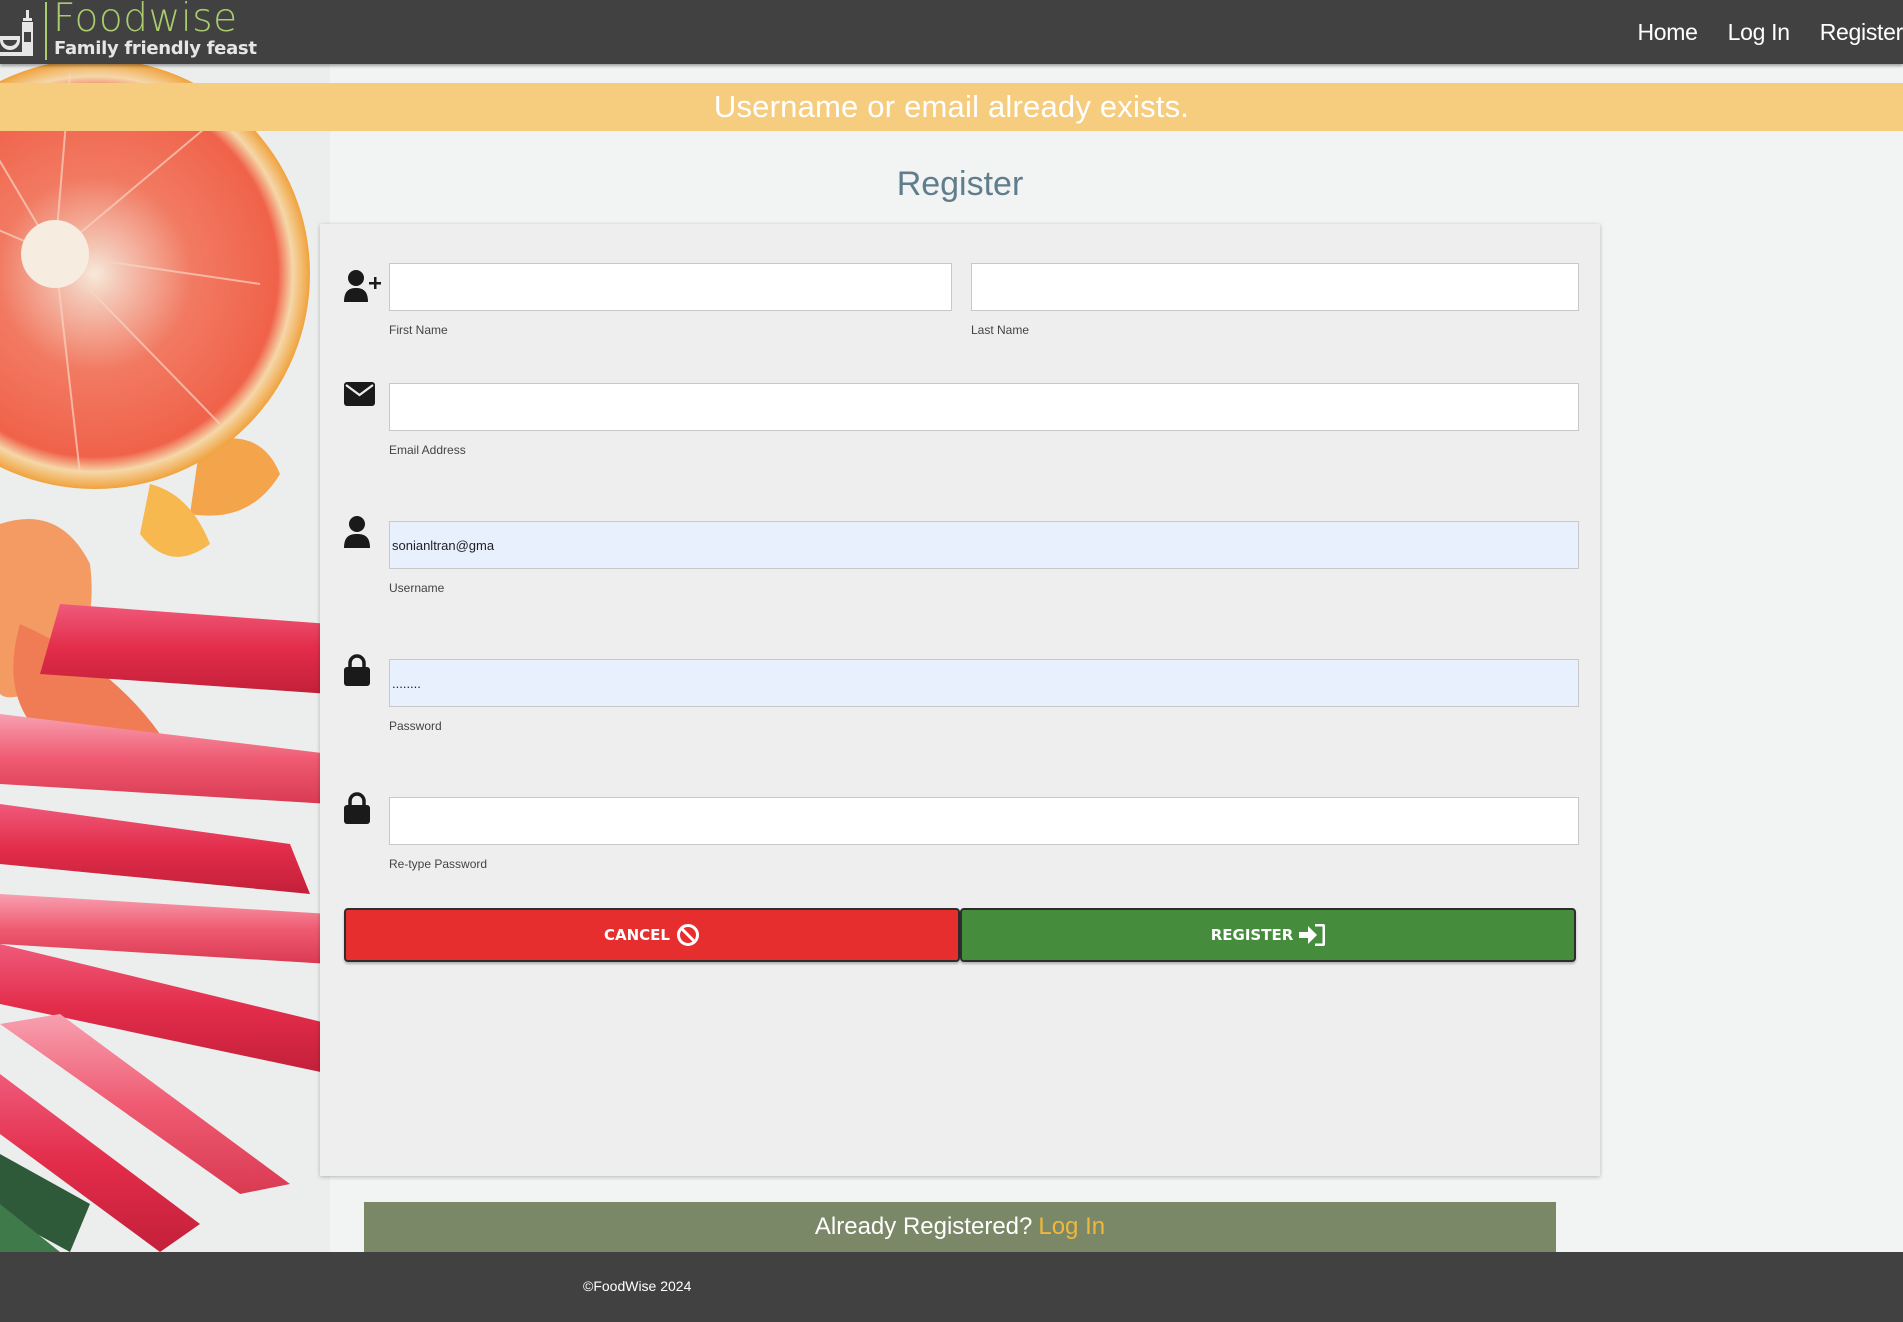 This screenshot has width=1903, height=1322. Describe the element at coordinates (359, 394) in the screenshot. I see `envelope-icon` at that location.